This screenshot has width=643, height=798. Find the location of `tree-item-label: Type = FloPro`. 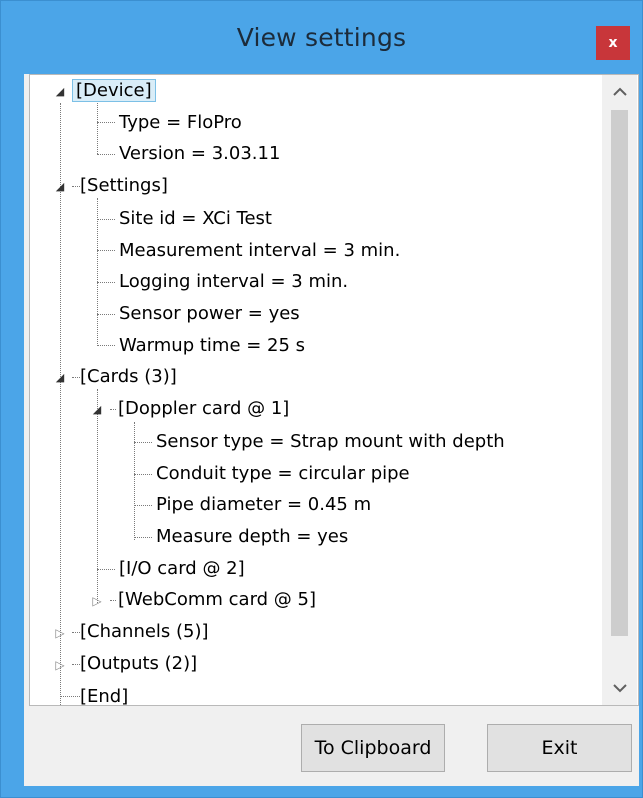

tree-item-label: Type = FloPro is located at coordinates (180, 122).